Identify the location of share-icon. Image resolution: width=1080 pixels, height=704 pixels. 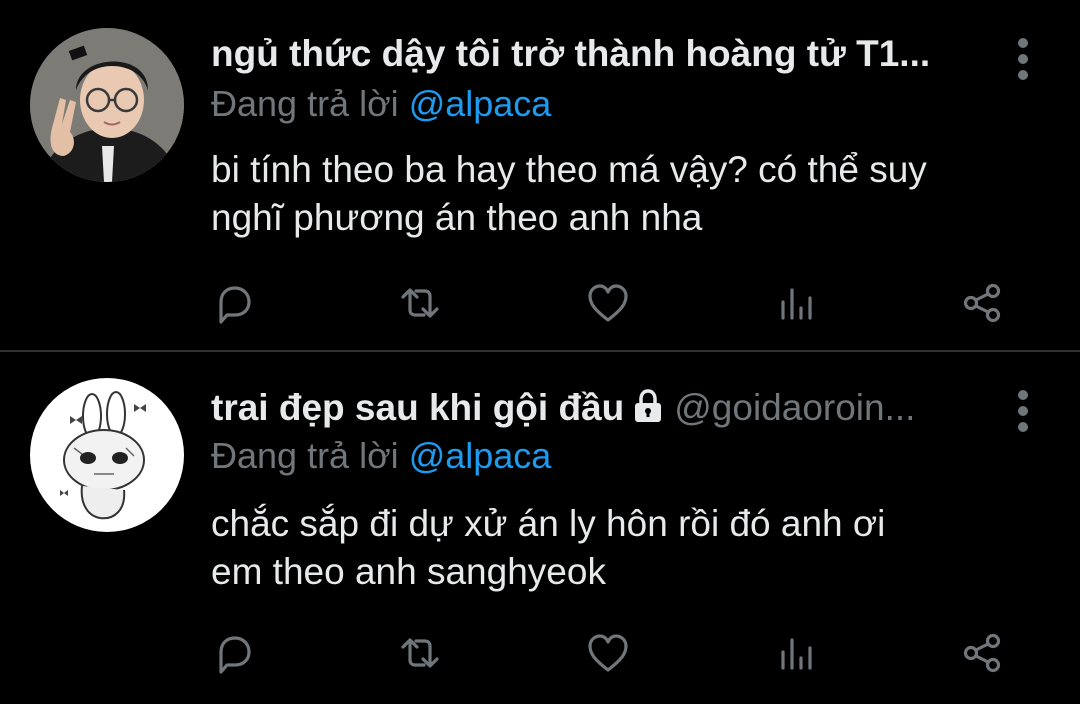
(984, 655).